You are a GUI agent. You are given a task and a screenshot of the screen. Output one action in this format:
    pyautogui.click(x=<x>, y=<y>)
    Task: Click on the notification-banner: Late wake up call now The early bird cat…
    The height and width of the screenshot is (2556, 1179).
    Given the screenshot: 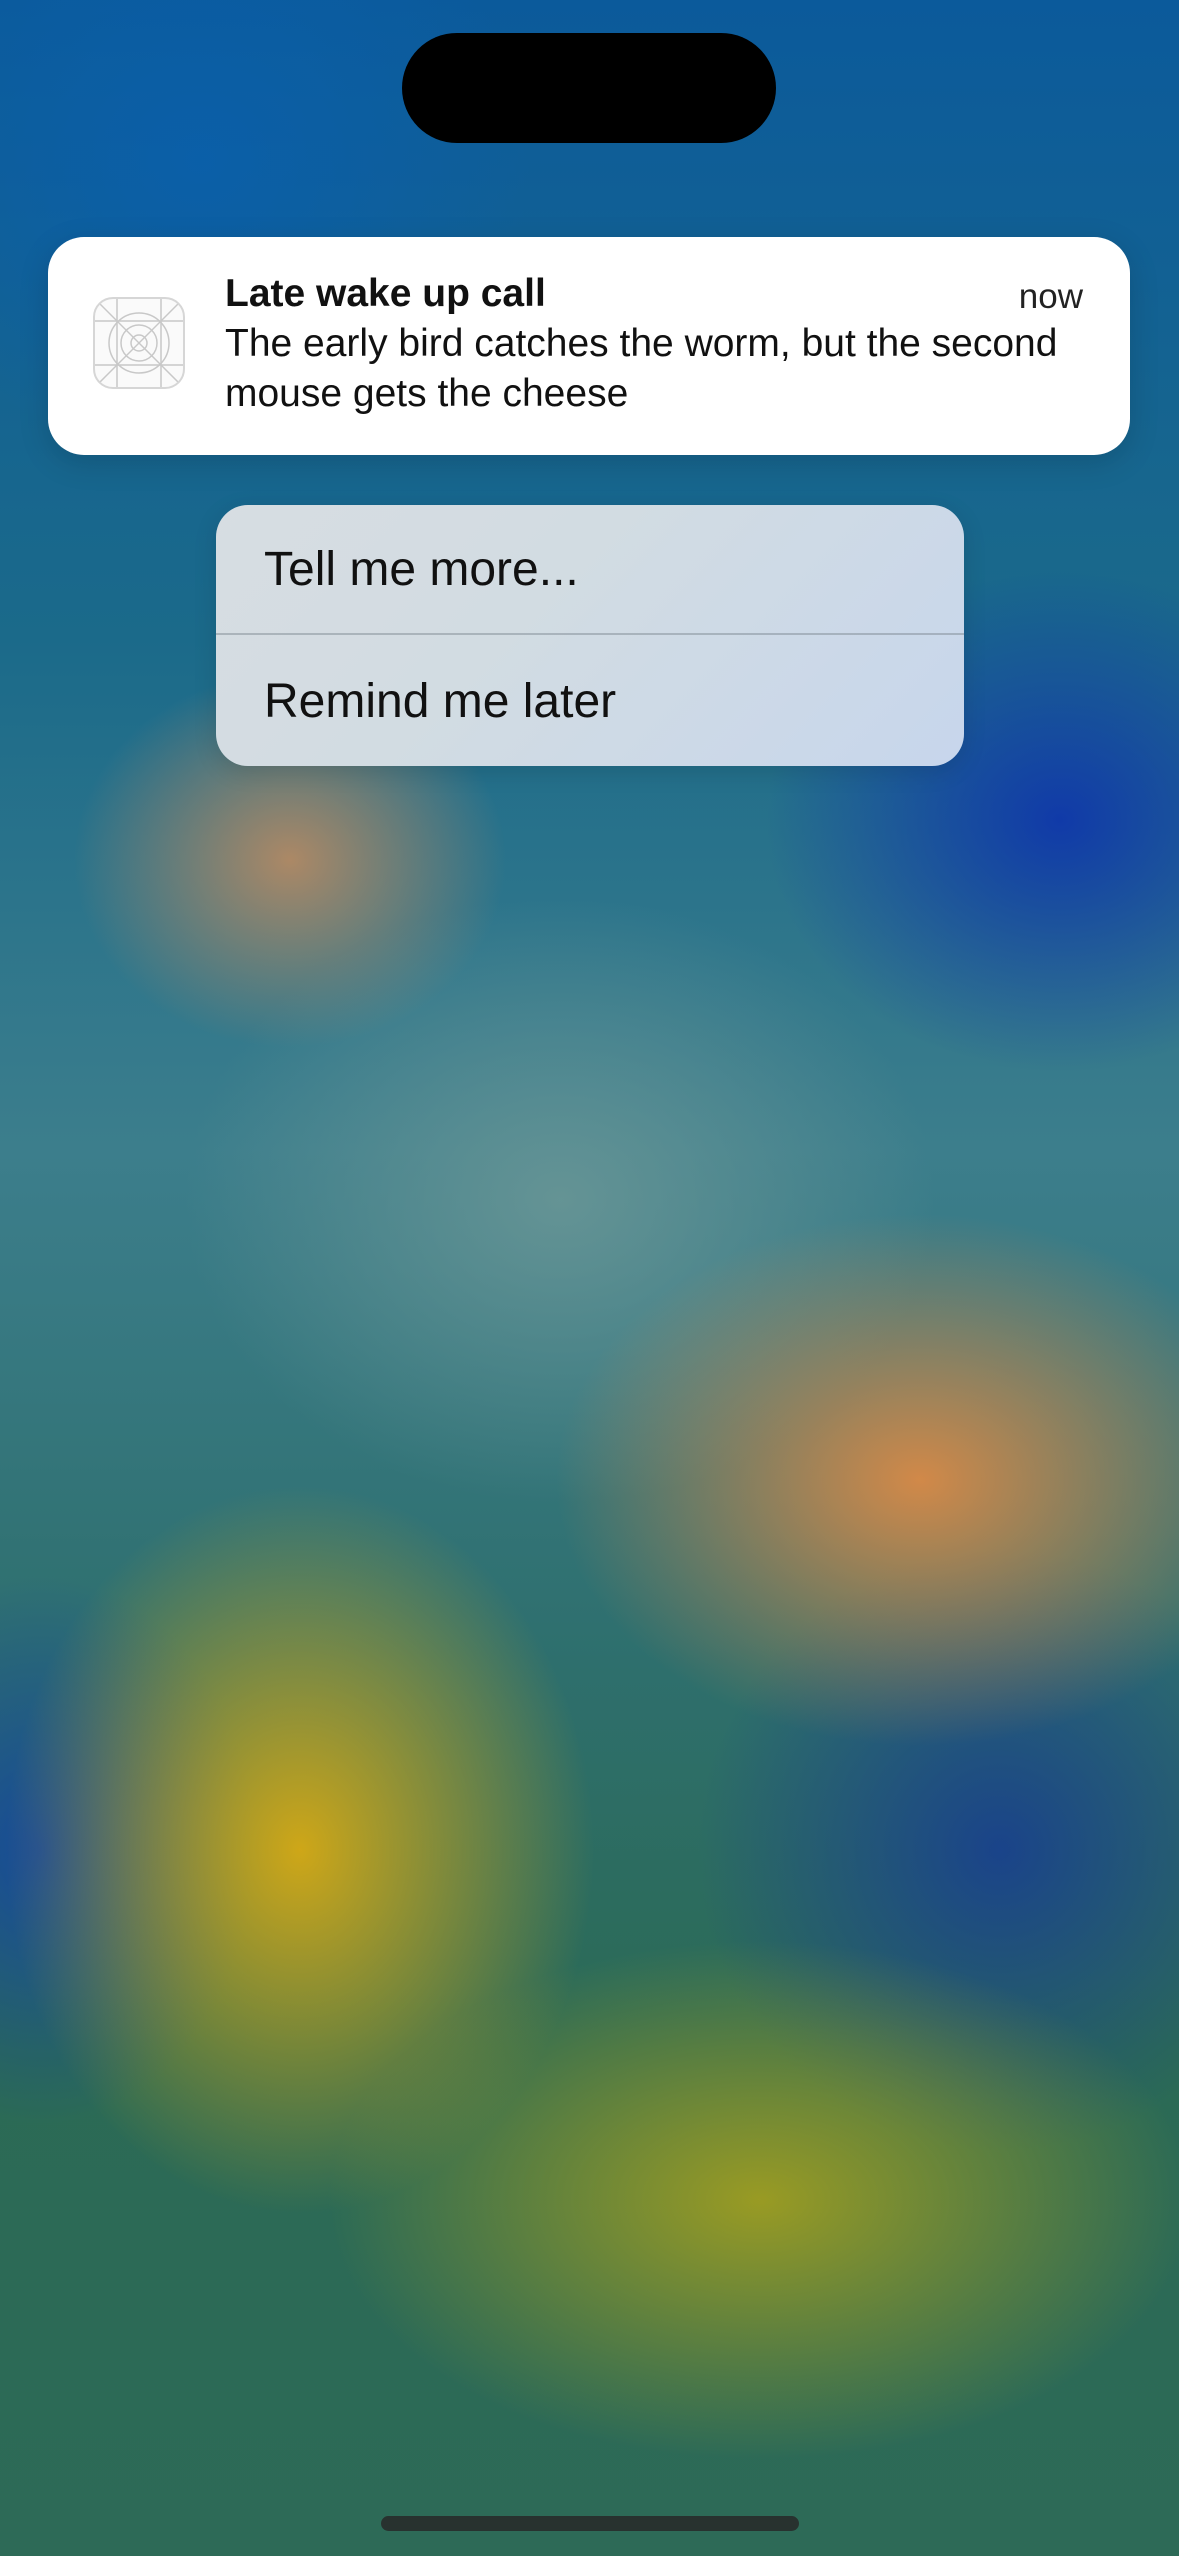 What is the action you would take?
    pyautogui.click(x=589, y=346)
    